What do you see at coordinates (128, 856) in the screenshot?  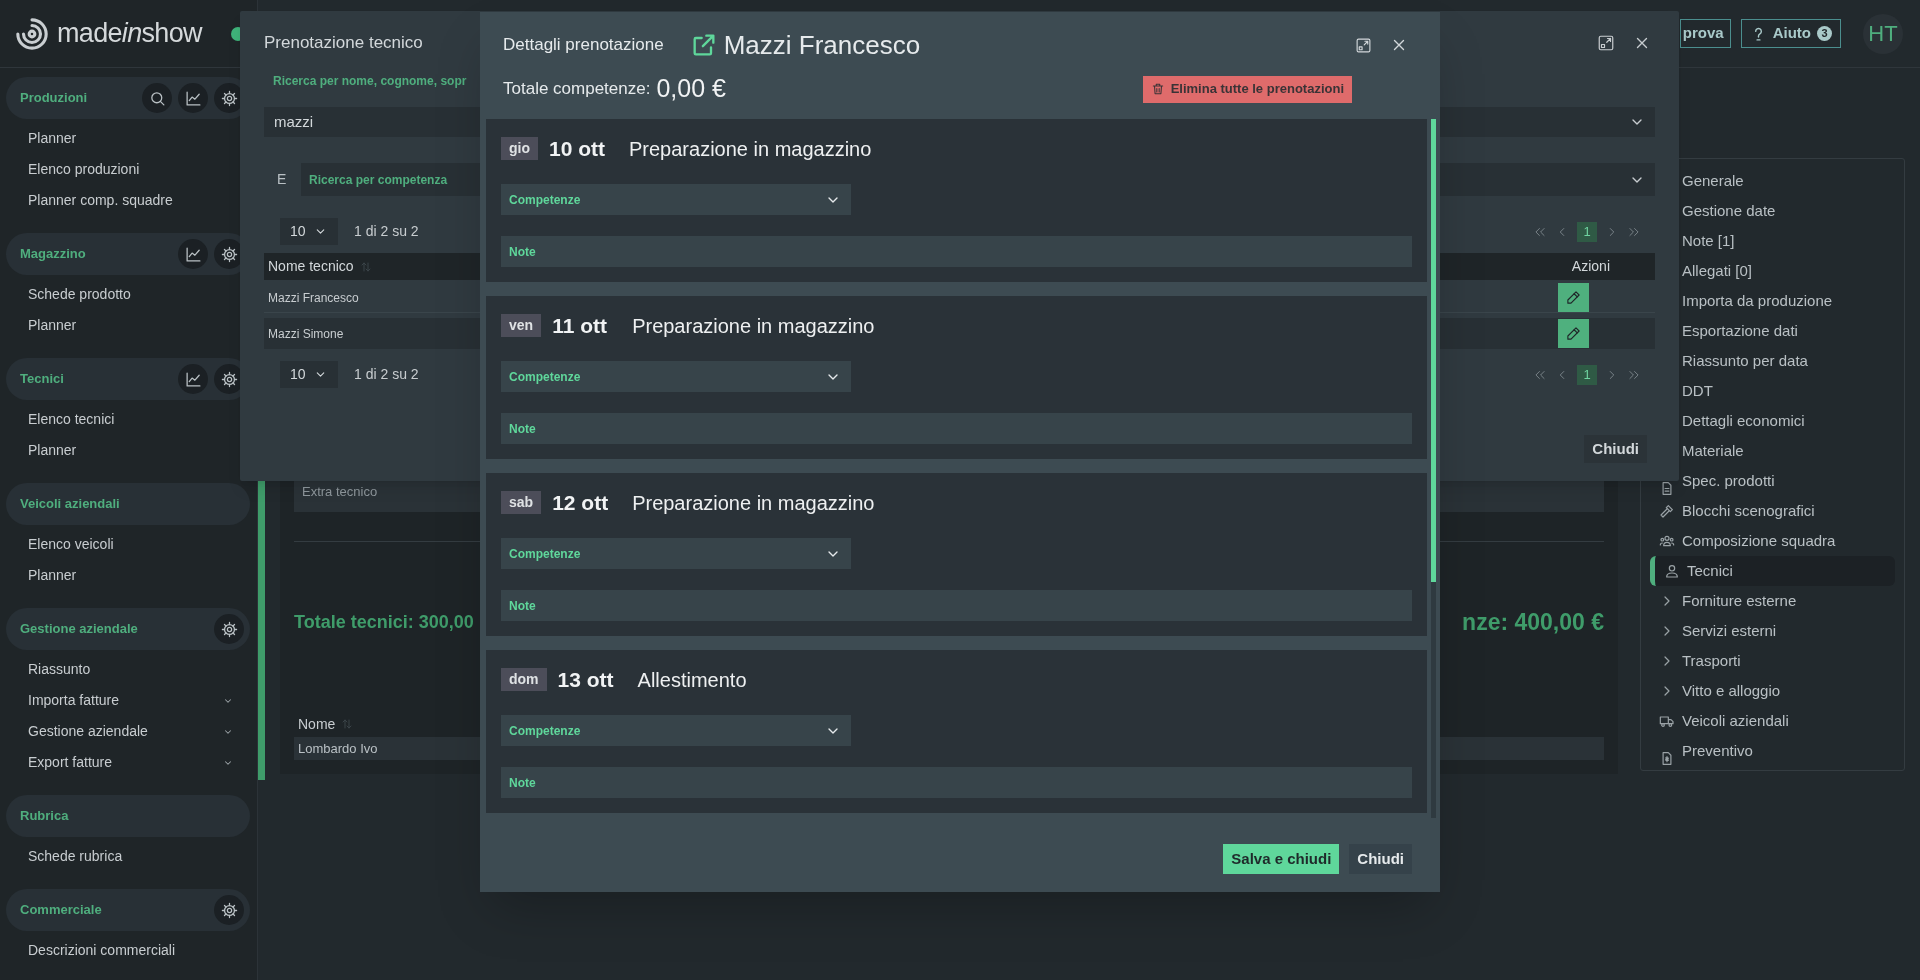 I see `sidebar-item: Schede rubrica` at bounding box center [128, 856].